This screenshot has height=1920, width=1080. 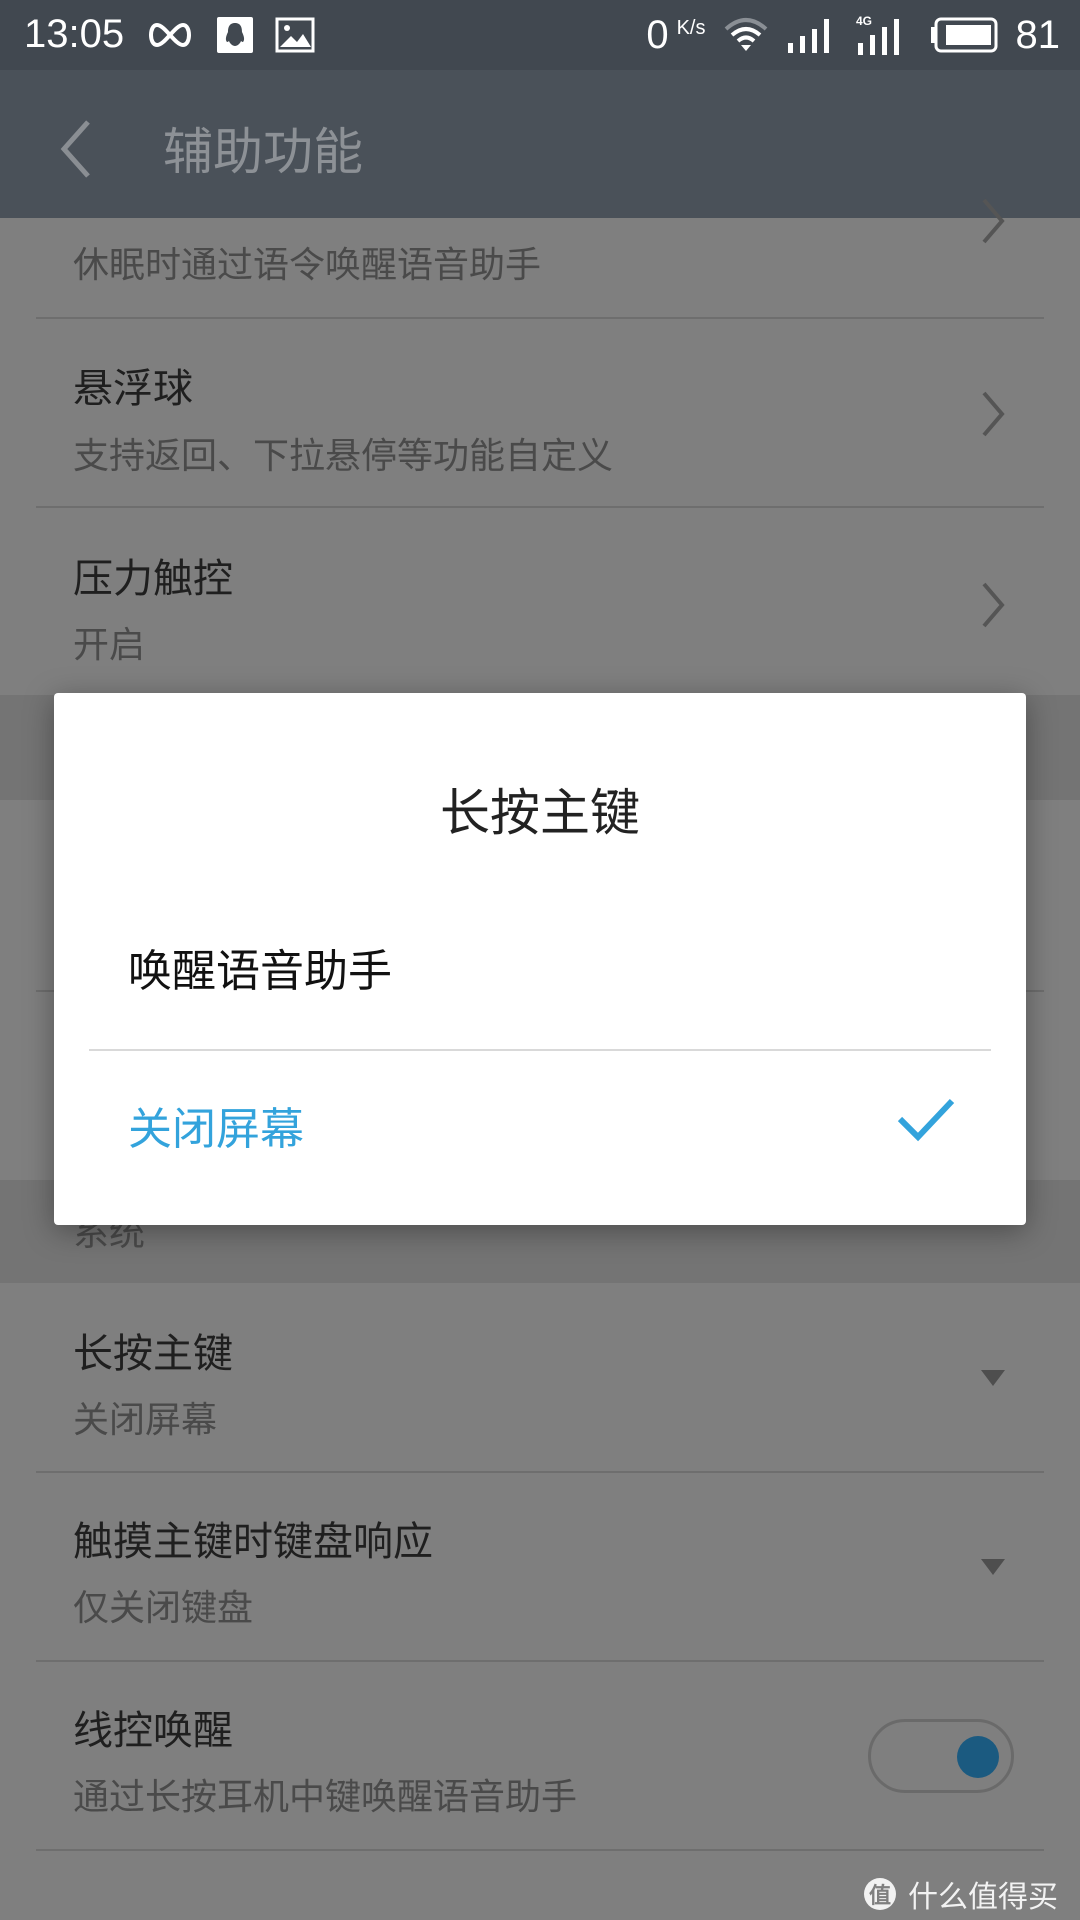 I want to click on list-item-subtitle: 开启, so click(x=109, y=645).